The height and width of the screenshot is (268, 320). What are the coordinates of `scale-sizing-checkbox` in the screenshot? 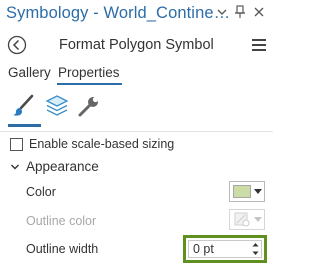 It's located at (16, 144).